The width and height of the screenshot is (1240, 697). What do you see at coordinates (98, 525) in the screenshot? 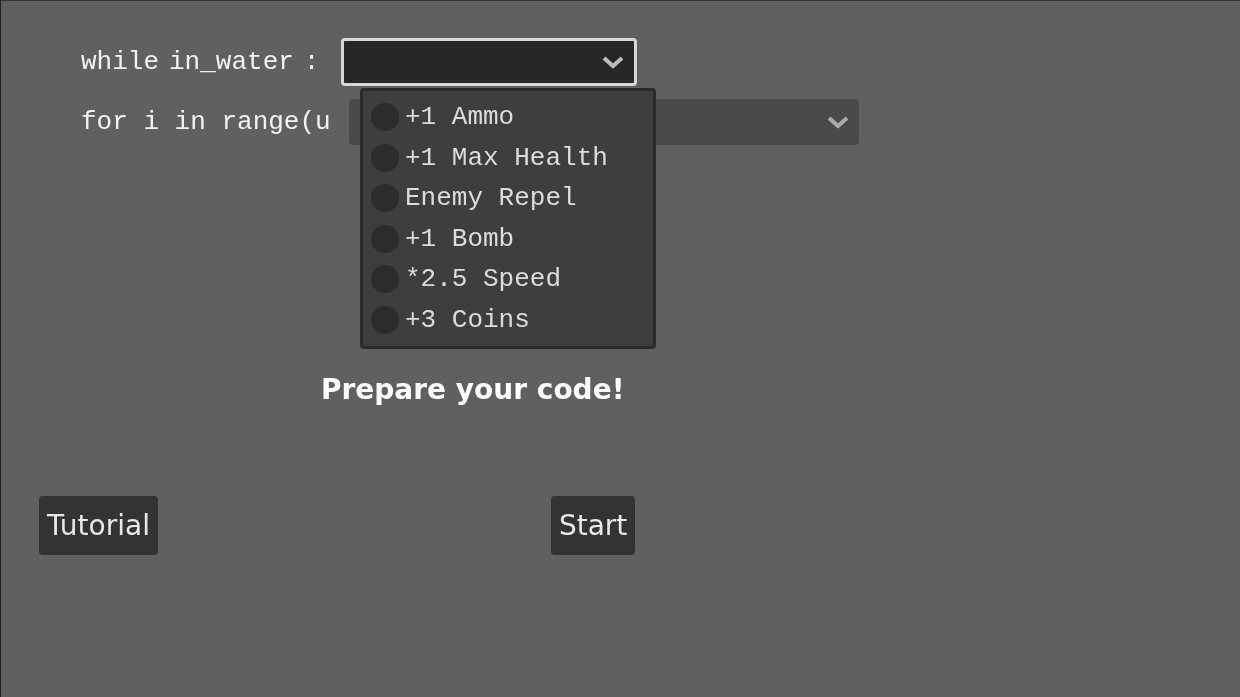
I see `tutorial-button: Tutorial` at bounding box center [98, 525].